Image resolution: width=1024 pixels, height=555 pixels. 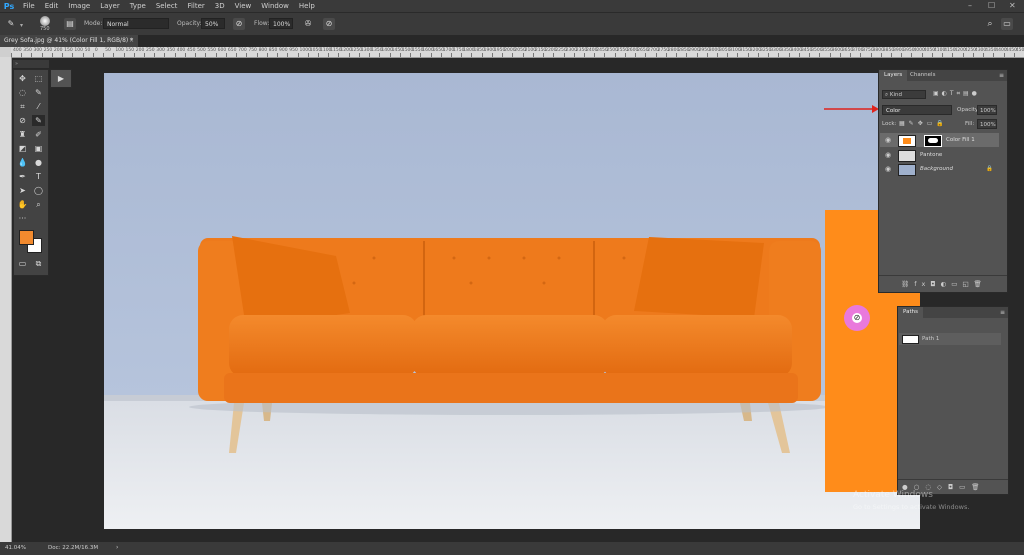 What do you see at coordinates (15, 548) in the screenshot?
I see `zoom-level: 41.04%` at bounding box center [15, 548].